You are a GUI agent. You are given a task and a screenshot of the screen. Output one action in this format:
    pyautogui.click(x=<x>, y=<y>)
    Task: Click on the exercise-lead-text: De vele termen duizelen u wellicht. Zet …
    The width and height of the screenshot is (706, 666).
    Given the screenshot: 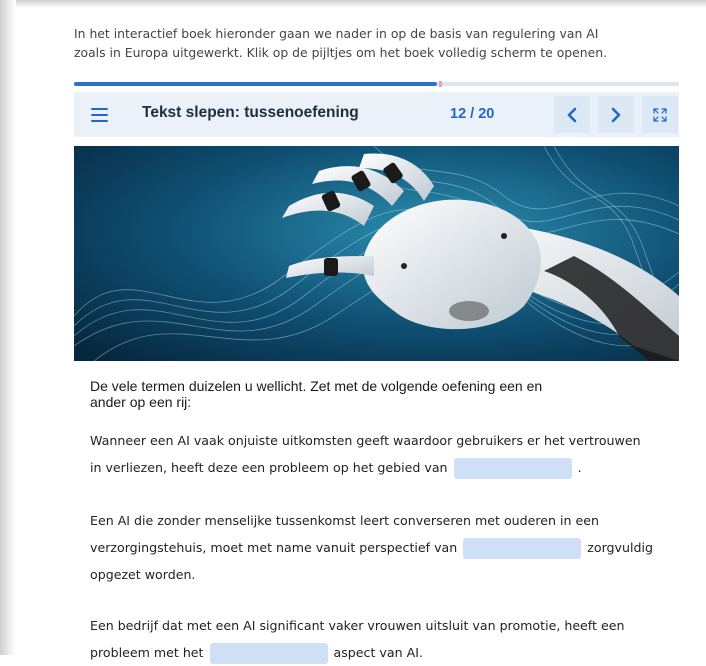 What is the action you would take?
    pyautogui.click(x=380, y=394)
    